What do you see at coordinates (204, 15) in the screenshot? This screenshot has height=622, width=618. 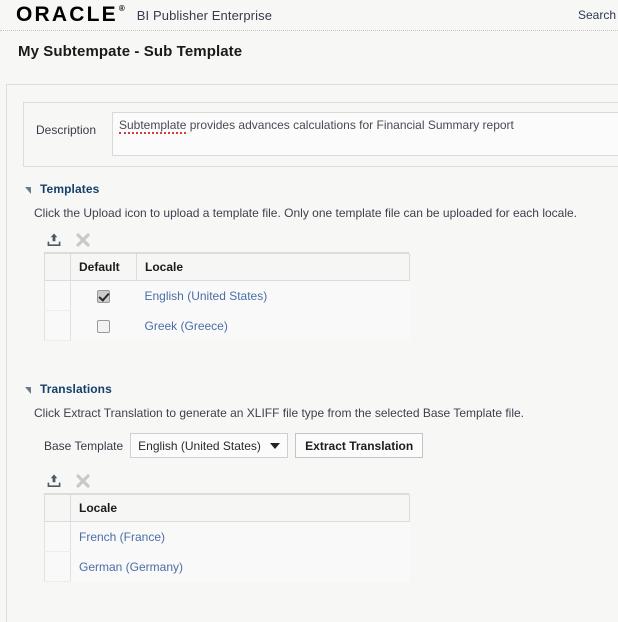 I see `app-name: BI Publisher Enterprise` at bounding box center [204, 15].